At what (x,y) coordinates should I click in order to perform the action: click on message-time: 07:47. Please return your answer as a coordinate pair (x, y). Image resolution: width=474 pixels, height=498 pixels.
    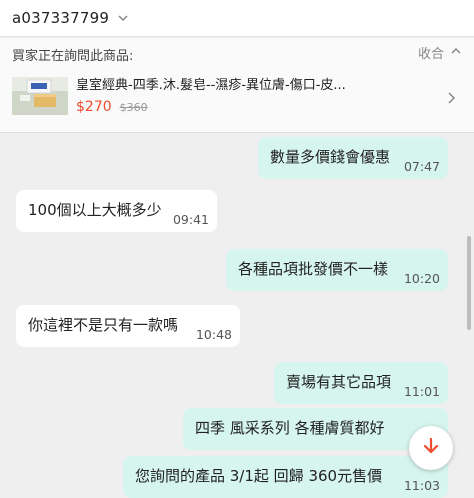
    Looking at the image, I should click on (421, 166).